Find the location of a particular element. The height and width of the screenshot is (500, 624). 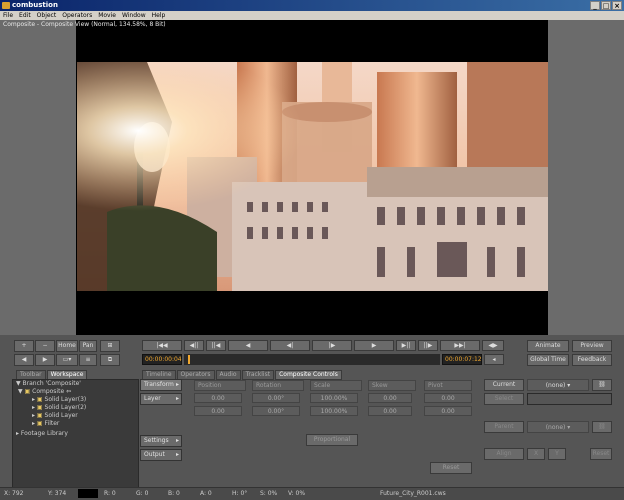

time-slider is located at coordinates (312, 359).